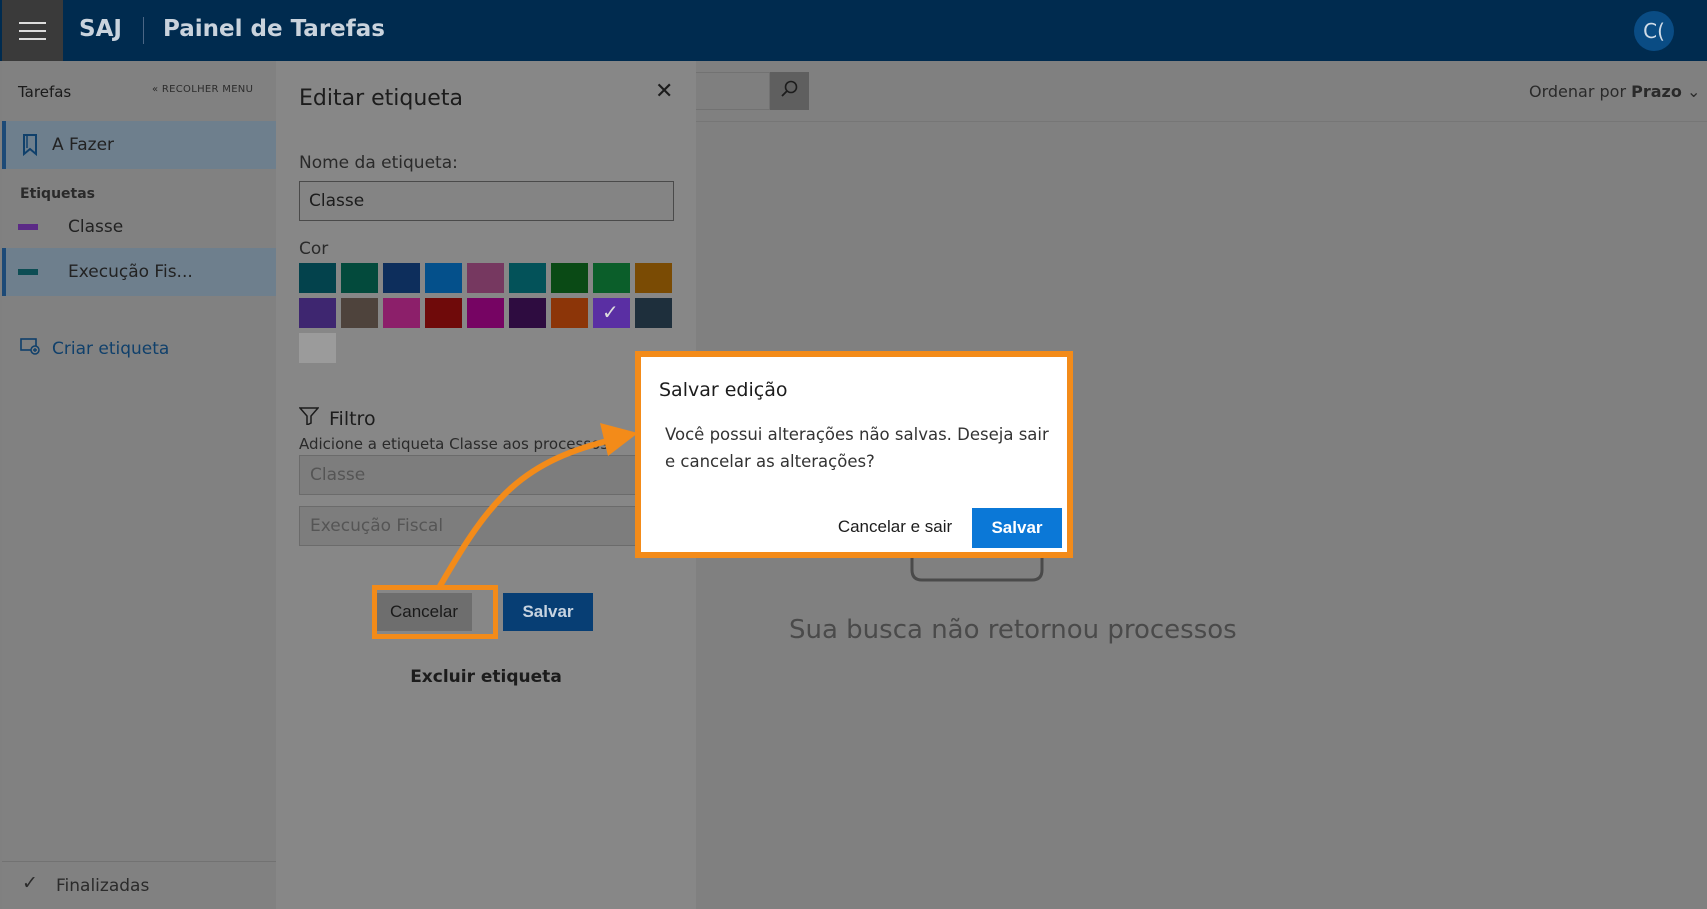 This screenshot has height=909, width=1707. Describe the element at coordinates (733, 91) in the screenshot. I see `search-input` at that location.